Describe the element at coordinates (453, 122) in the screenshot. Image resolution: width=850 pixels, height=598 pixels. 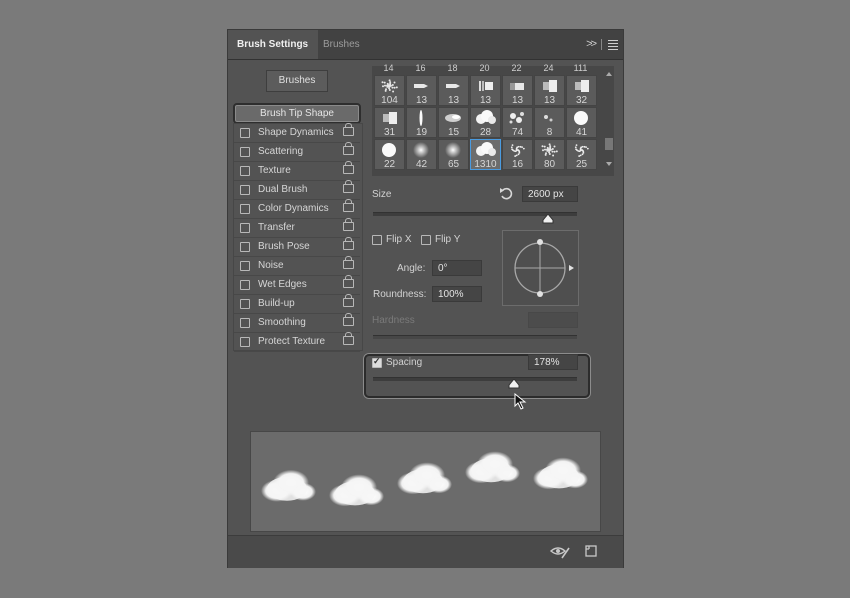
I see `brush-tip-thumbnail: 15` at that location.